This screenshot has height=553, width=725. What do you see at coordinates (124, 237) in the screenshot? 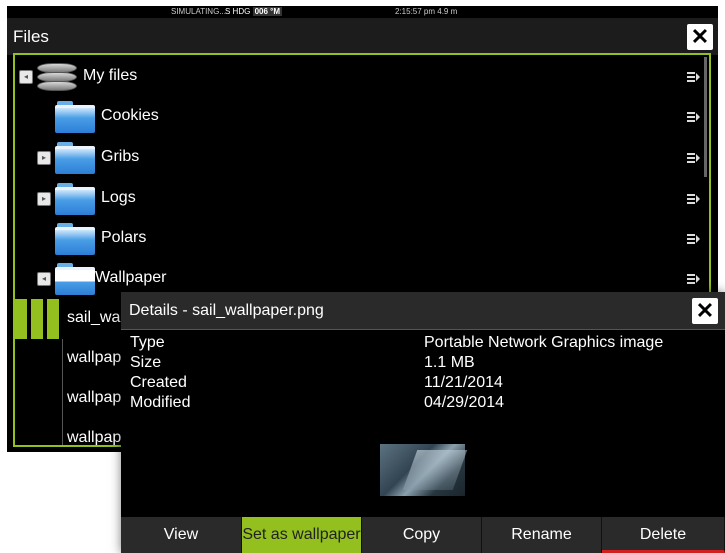
I see `tree-item-label: Polars` at bounding box center [124, 237].